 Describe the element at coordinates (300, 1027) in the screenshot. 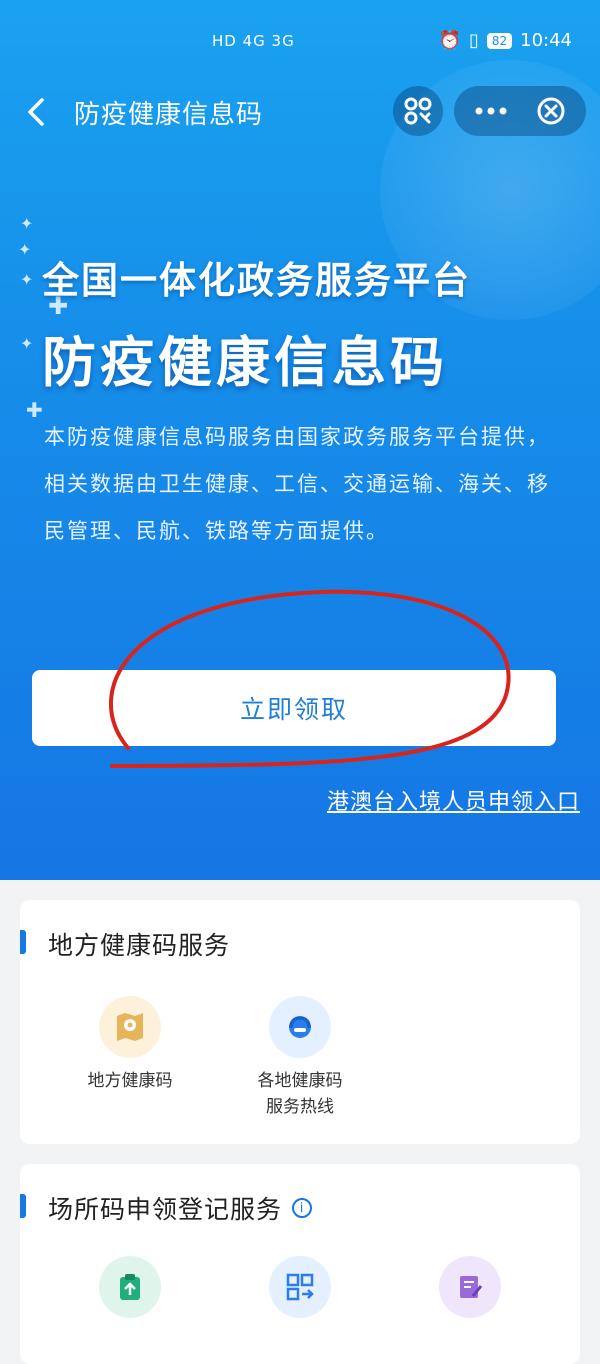

I see `headset-icon` at that location.